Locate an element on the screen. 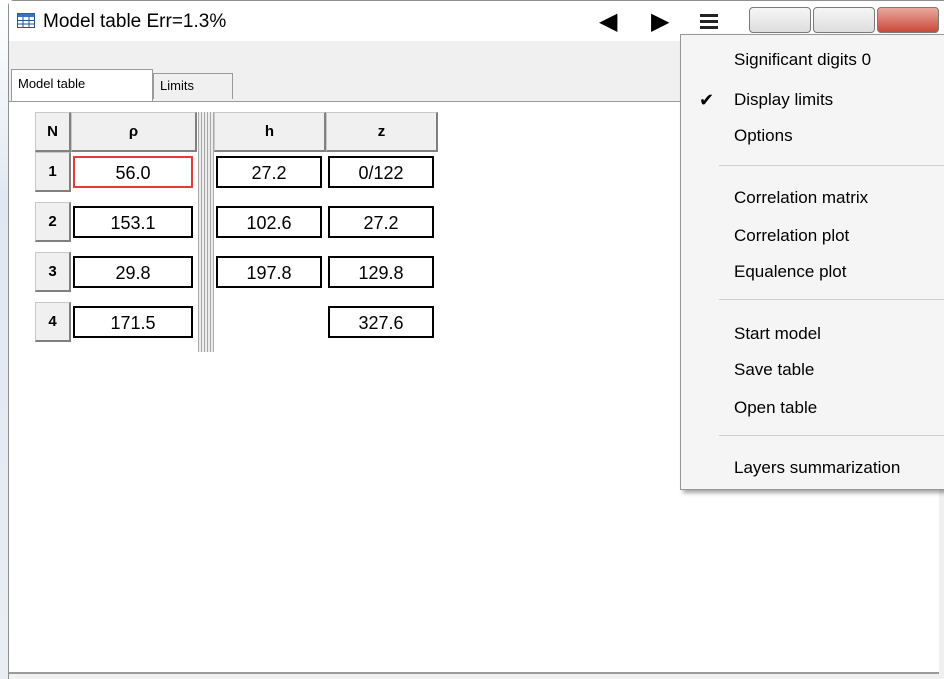 The image size is (944, 679). maximize-button is located at coordinates (844, 20).